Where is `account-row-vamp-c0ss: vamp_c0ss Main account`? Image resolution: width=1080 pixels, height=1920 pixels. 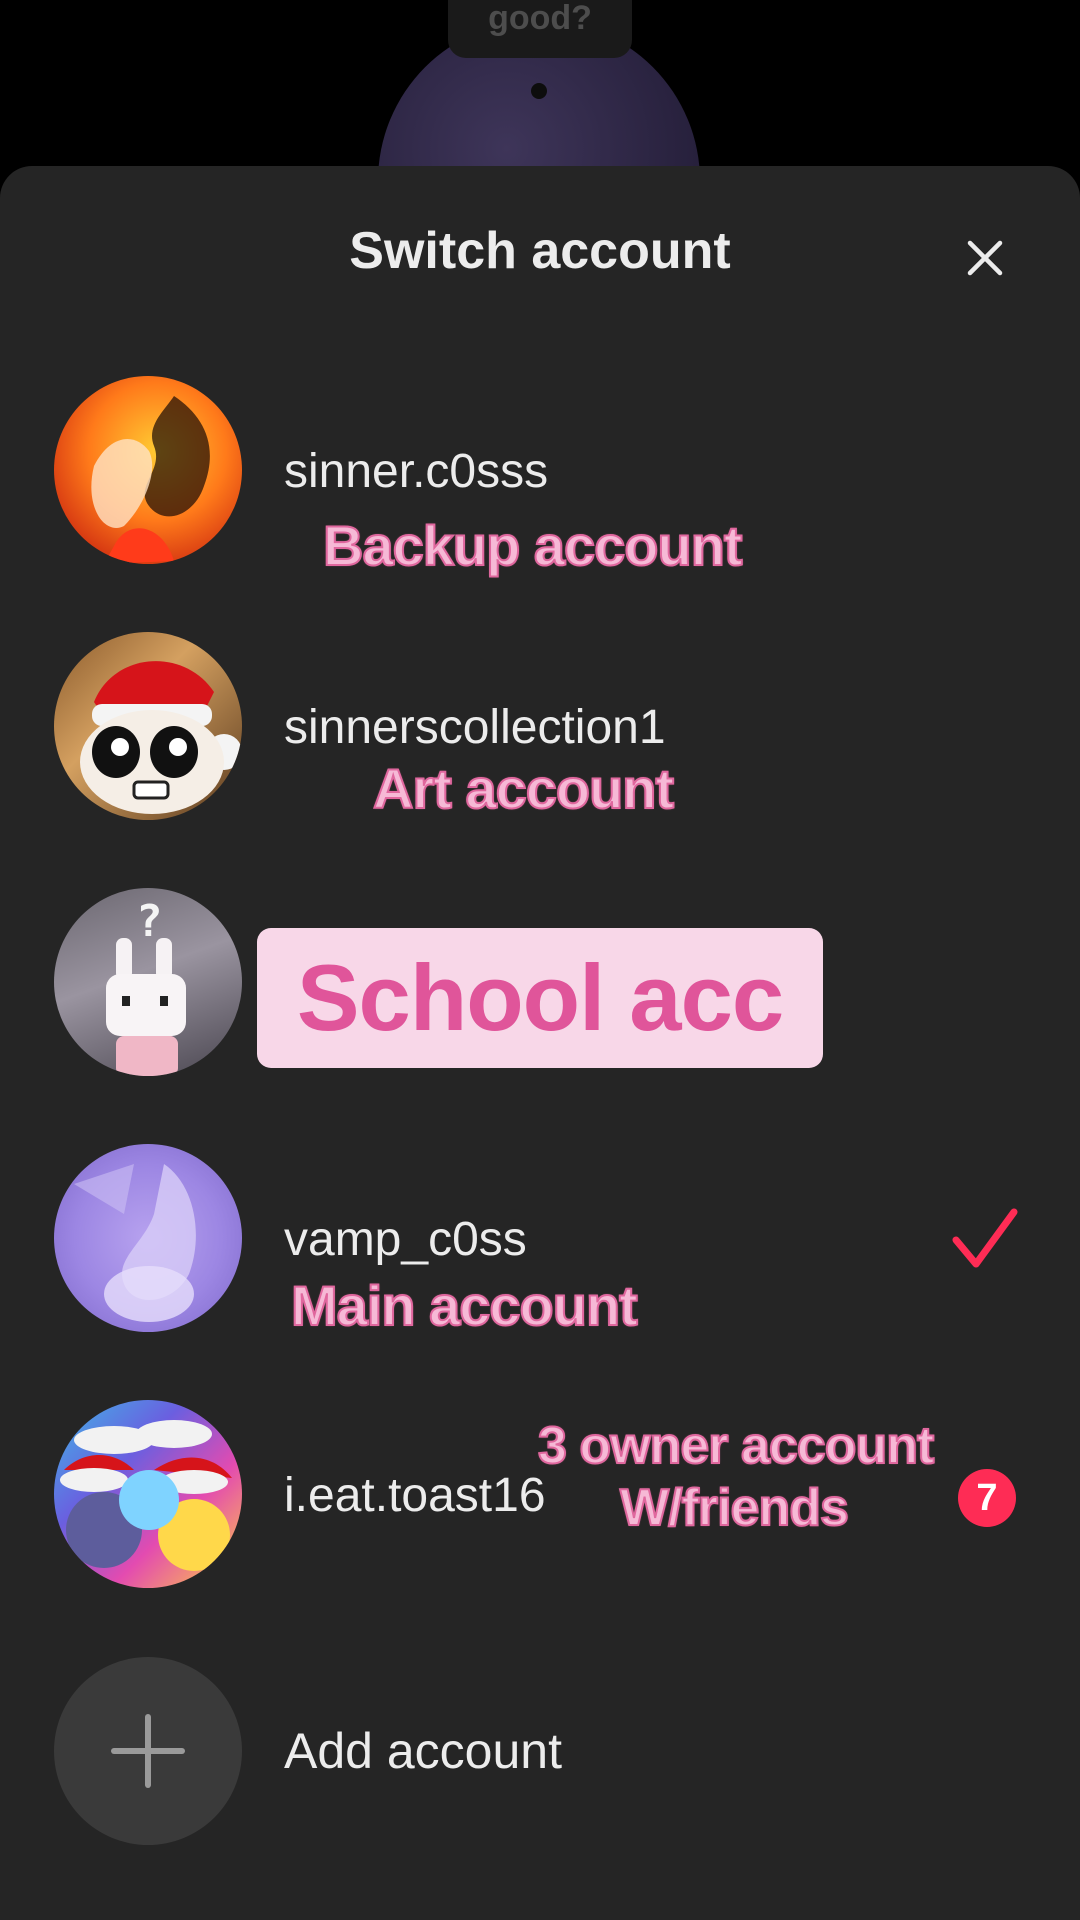
account-row-vamp-c0ss: vamp_c0ss Main account is located at coordinates (540, 1238).